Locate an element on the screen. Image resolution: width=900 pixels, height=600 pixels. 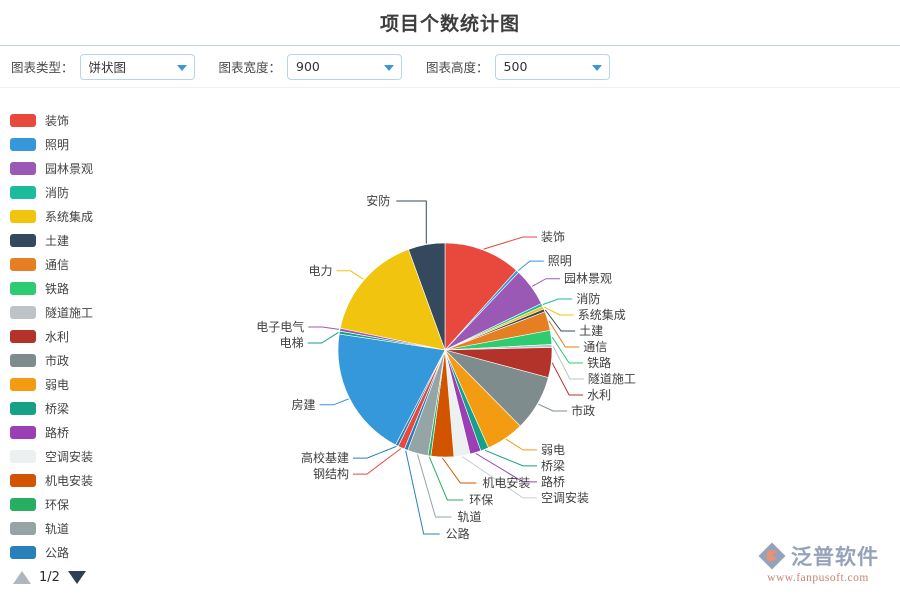
chart-type-select: 饼状图 is located at coordinates (137, 66).